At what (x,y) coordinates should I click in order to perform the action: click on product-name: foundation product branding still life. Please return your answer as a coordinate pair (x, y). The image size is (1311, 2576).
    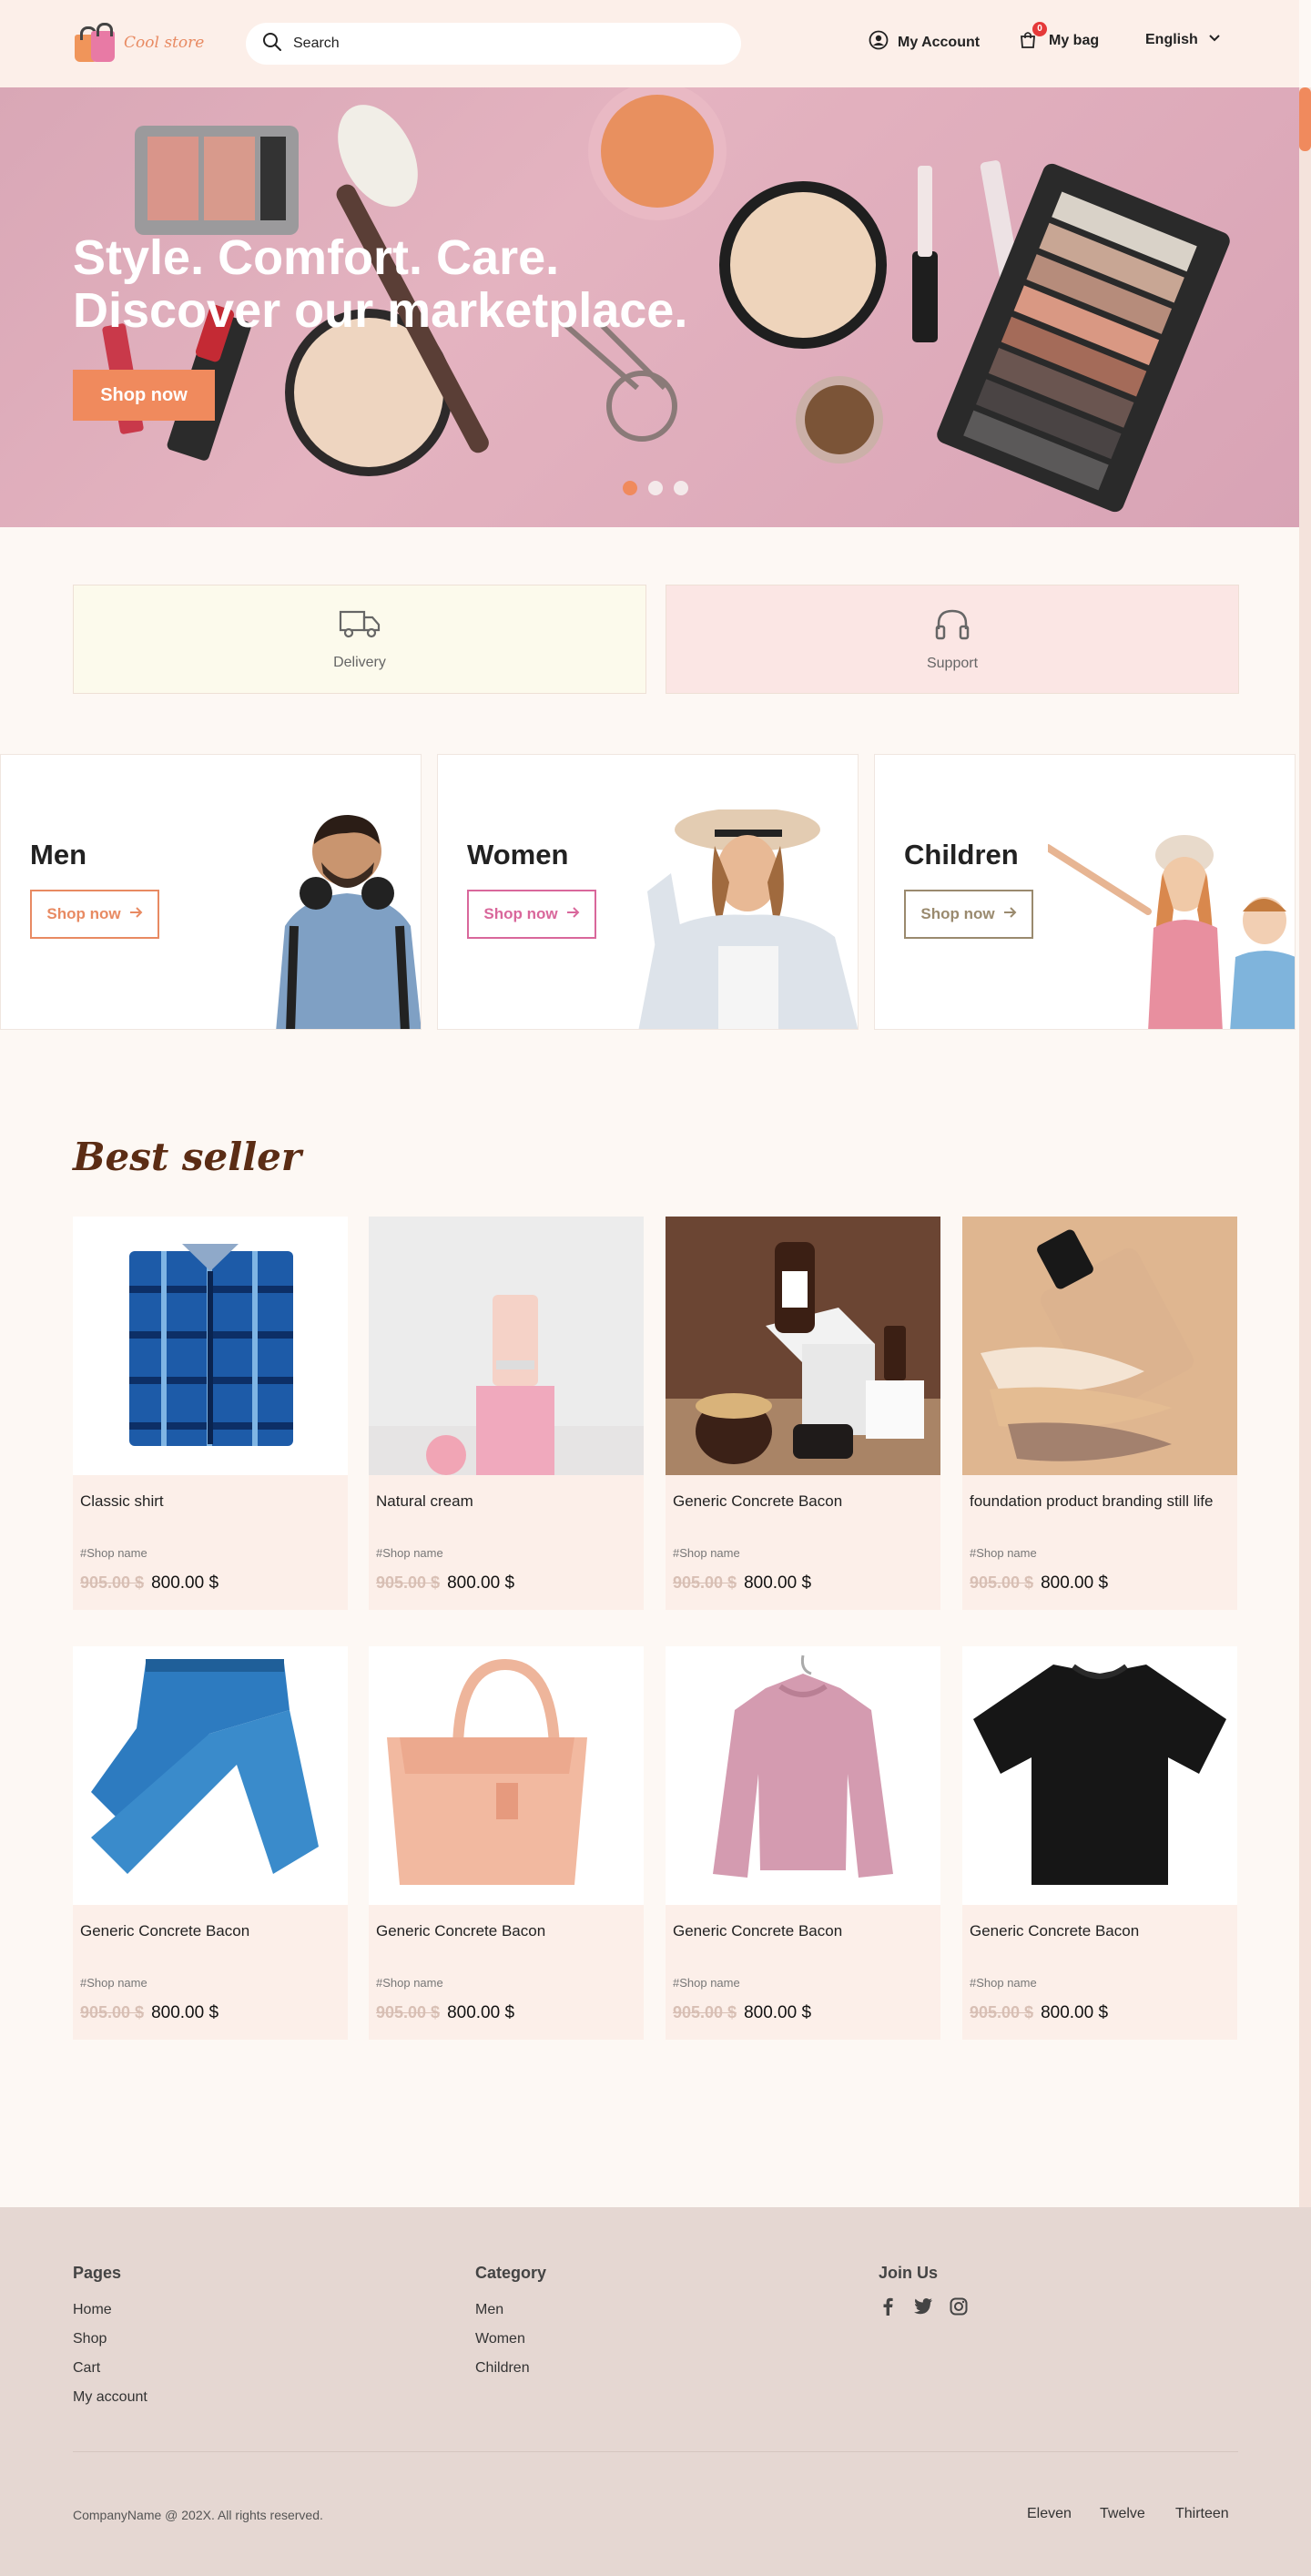
    Looking at the image, I should click on (1100, 1502).